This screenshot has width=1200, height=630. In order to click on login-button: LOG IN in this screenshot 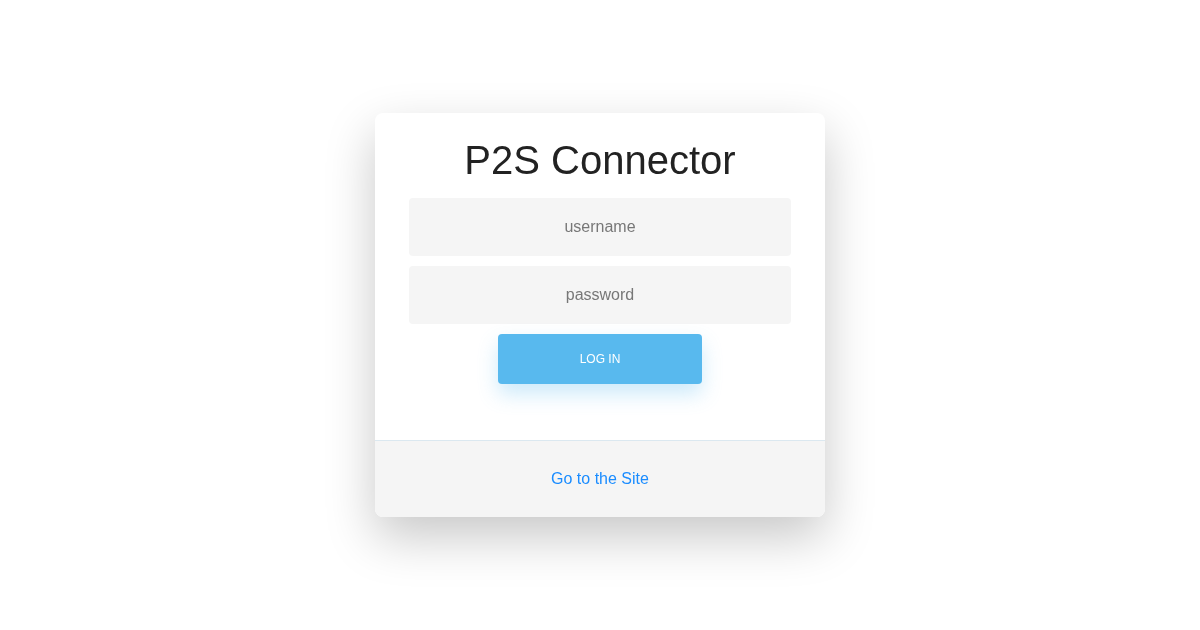, I will do `click(600, 359)`.